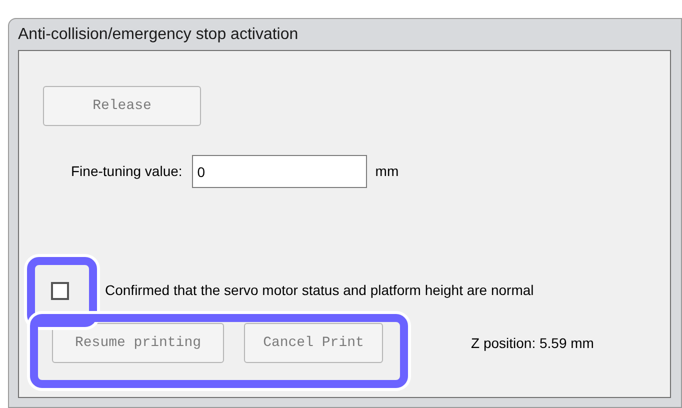 The height and width of the screenshot is (408, 682). I want to click on field-label: Fine-tuning value:, so click(126, 171).